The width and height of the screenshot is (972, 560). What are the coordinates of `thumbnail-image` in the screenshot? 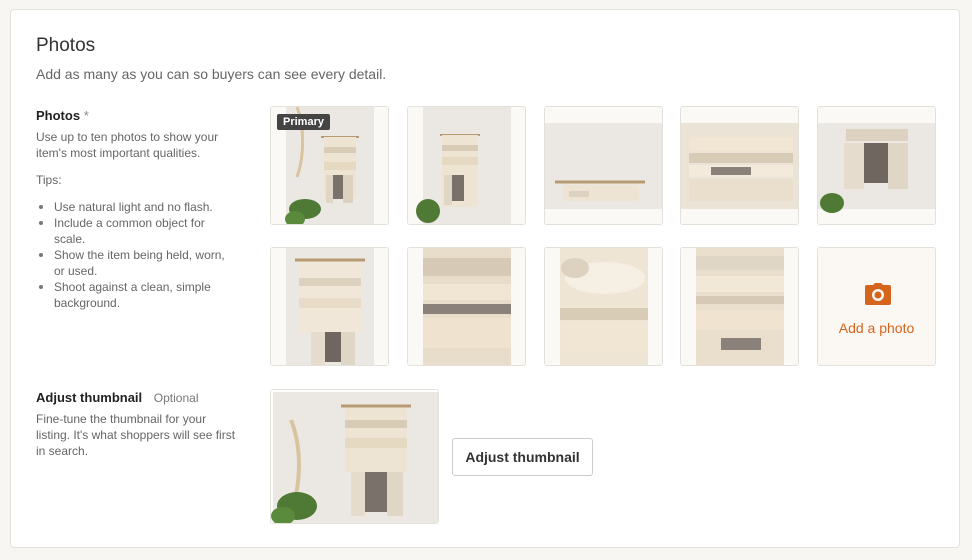 It's located at (354, 456).